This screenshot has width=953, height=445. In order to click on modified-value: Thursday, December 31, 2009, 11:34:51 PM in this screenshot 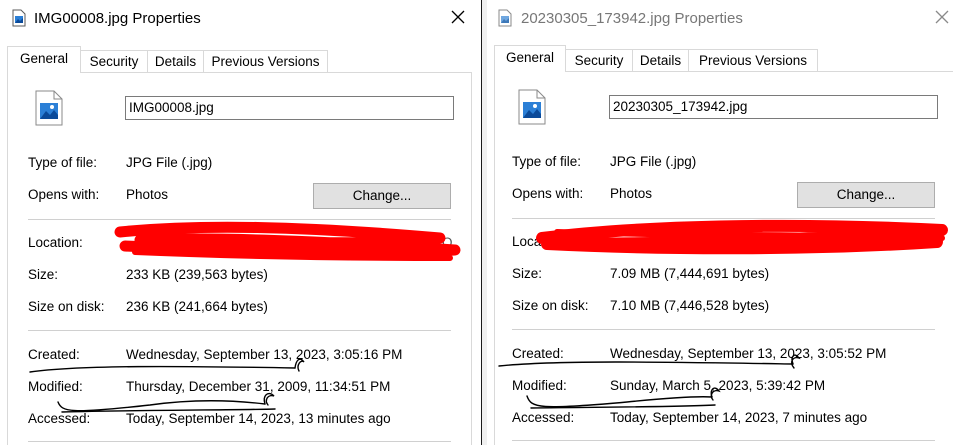, I will do `click(258, 386)`.